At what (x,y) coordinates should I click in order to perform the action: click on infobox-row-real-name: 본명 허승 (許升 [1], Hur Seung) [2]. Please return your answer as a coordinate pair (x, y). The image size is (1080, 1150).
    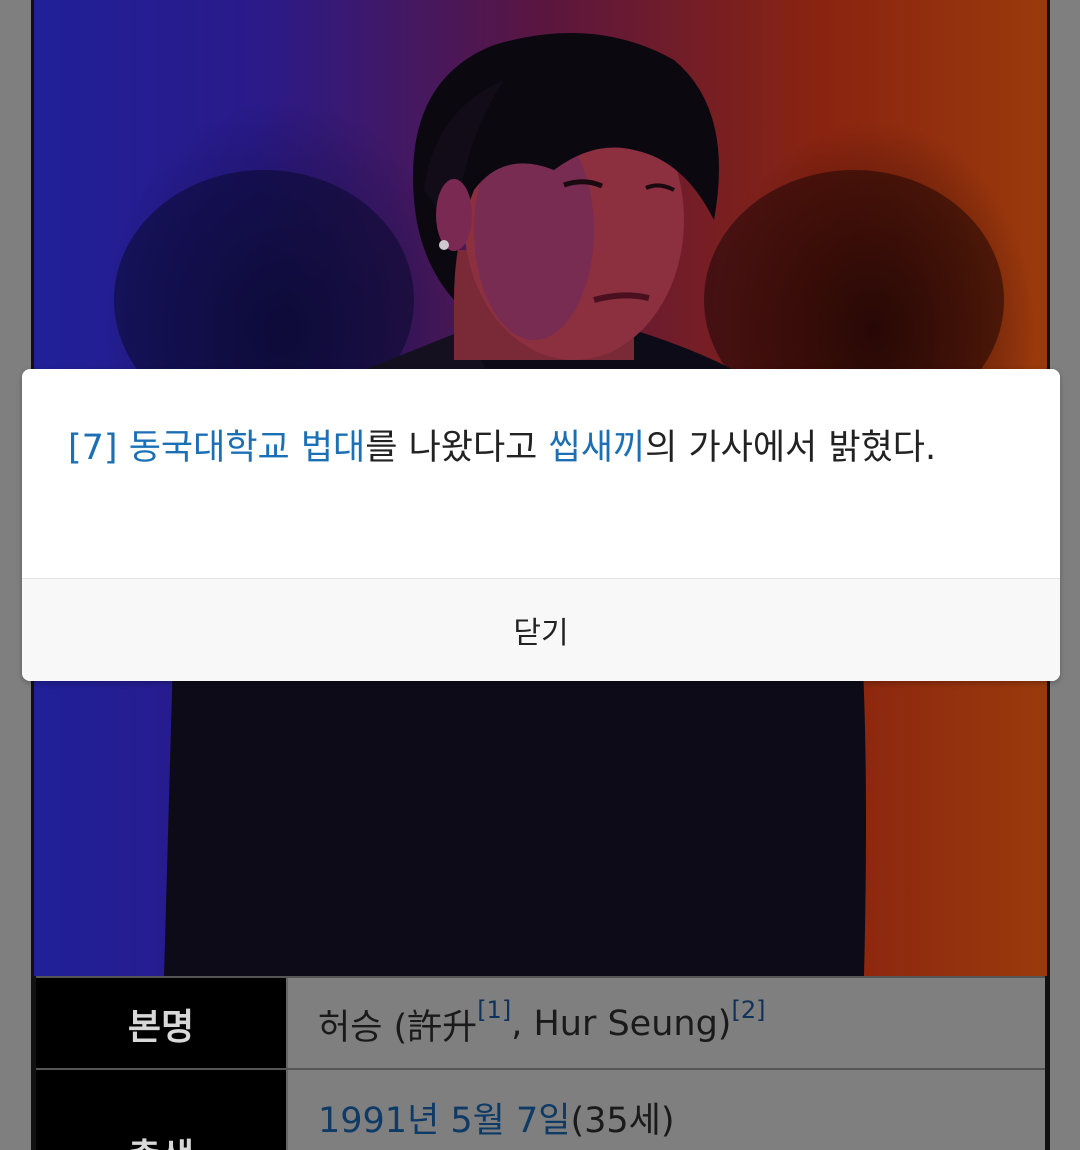
    Looking at the image, I should click on (540, 1023).